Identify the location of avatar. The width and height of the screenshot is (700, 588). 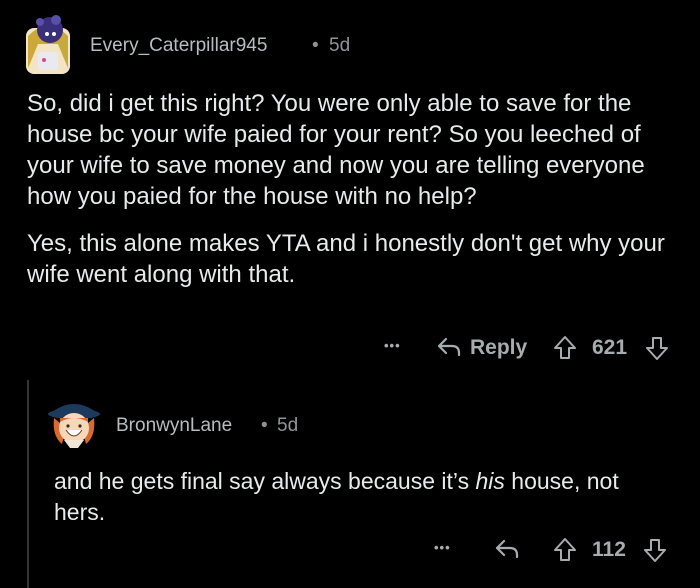
(48, 45).